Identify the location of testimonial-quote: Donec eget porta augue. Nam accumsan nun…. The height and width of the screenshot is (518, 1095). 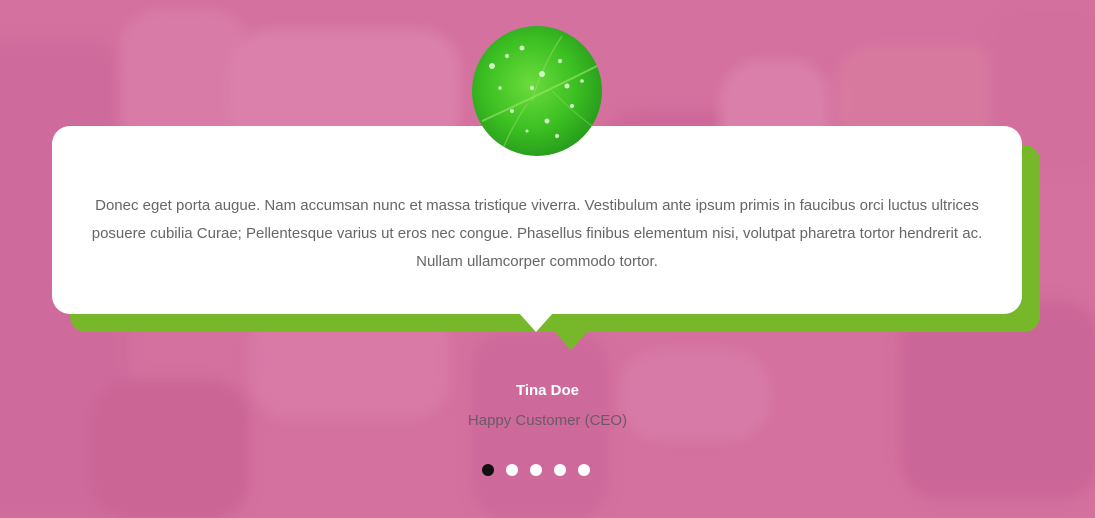
(537, 233).